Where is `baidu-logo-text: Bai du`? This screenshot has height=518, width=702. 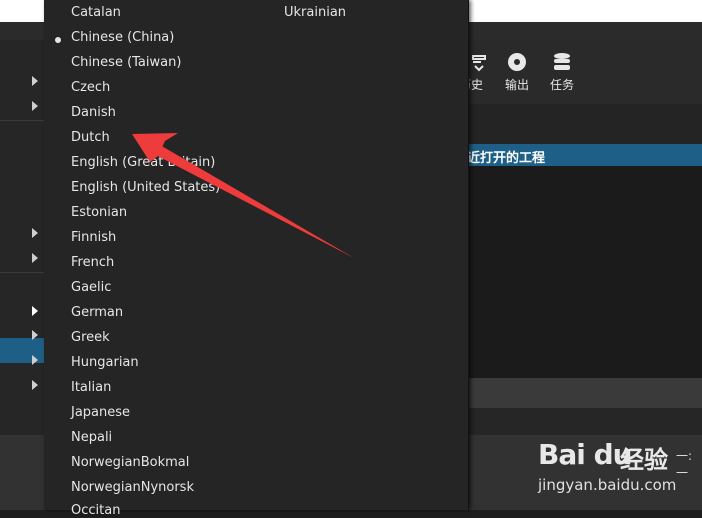 baidu-logo-text: Bai du is located at coordinates (585, 454).